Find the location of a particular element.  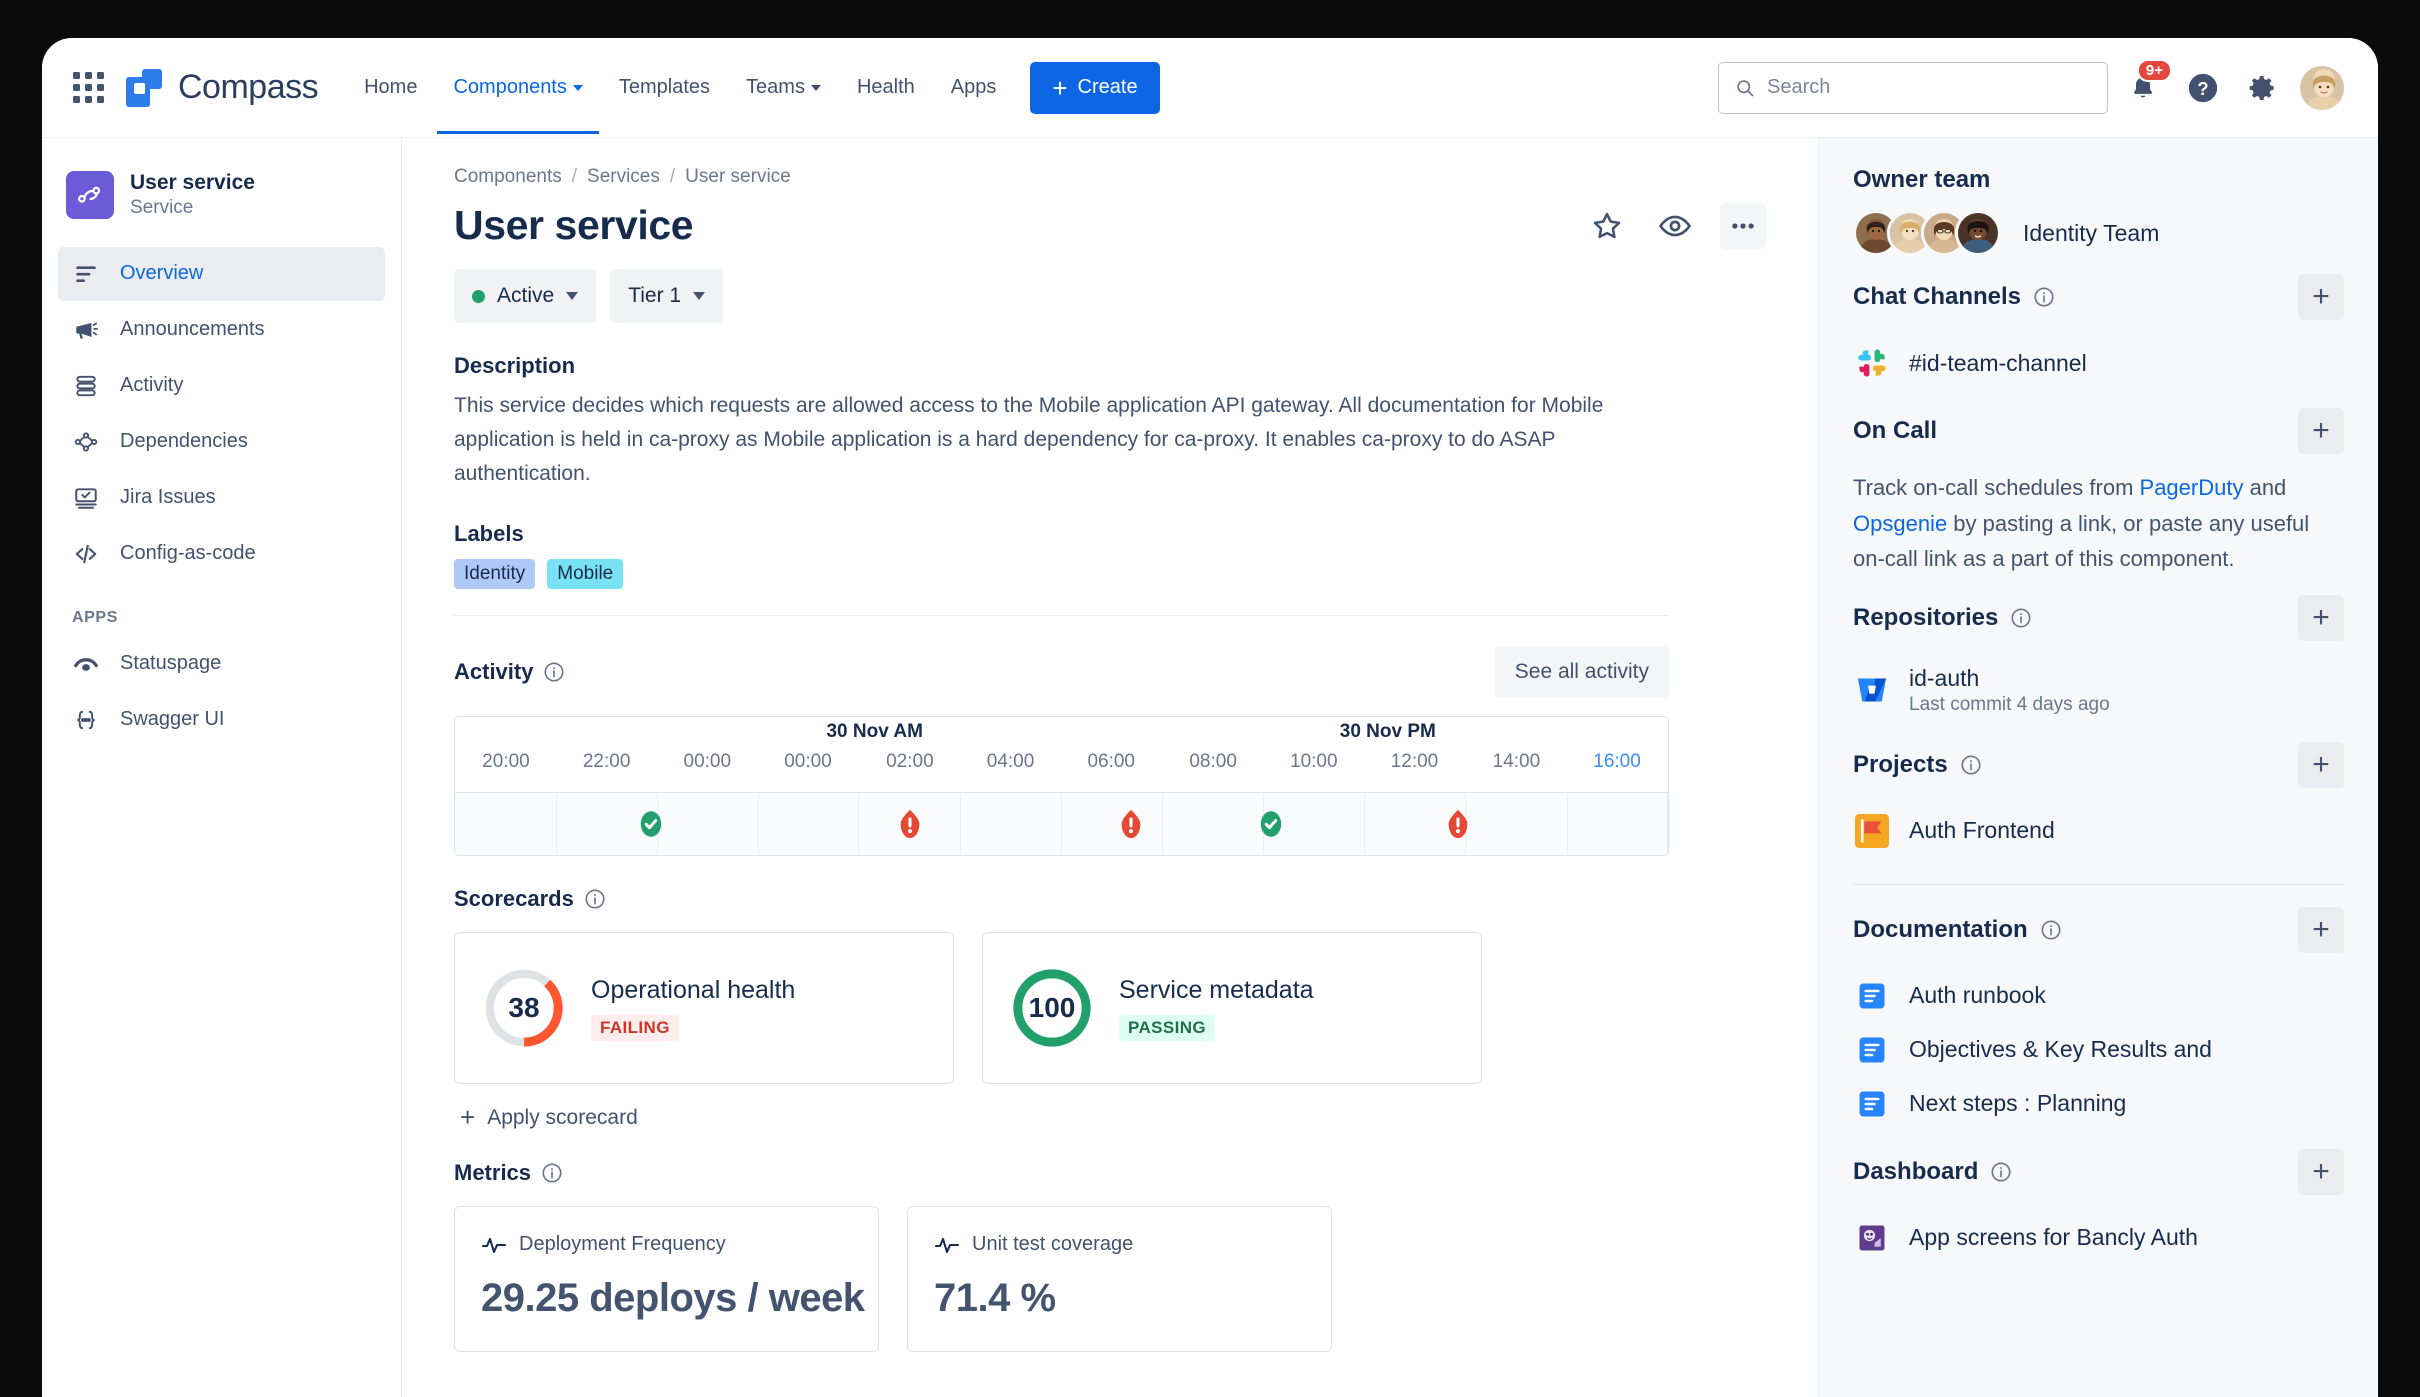

watch-button is located at coordinates (1675, 226).